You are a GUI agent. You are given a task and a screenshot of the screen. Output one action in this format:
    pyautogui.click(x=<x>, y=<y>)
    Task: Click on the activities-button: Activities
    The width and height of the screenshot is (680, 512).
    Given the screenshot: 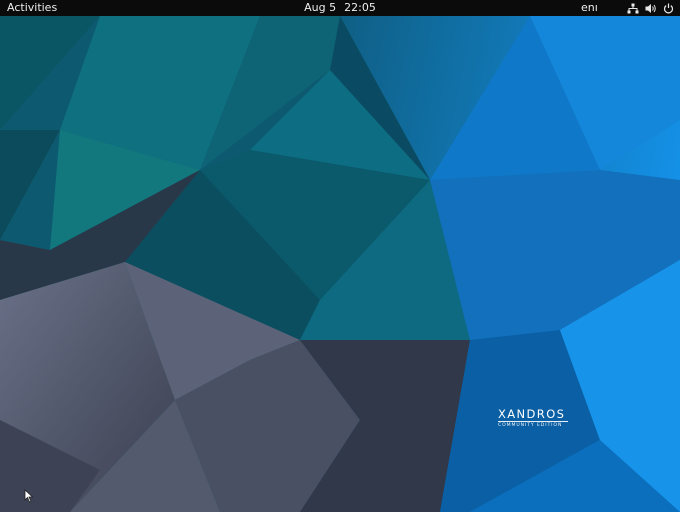 What is the action you would take?
    pyautogui.click(x=32, y=8)
    